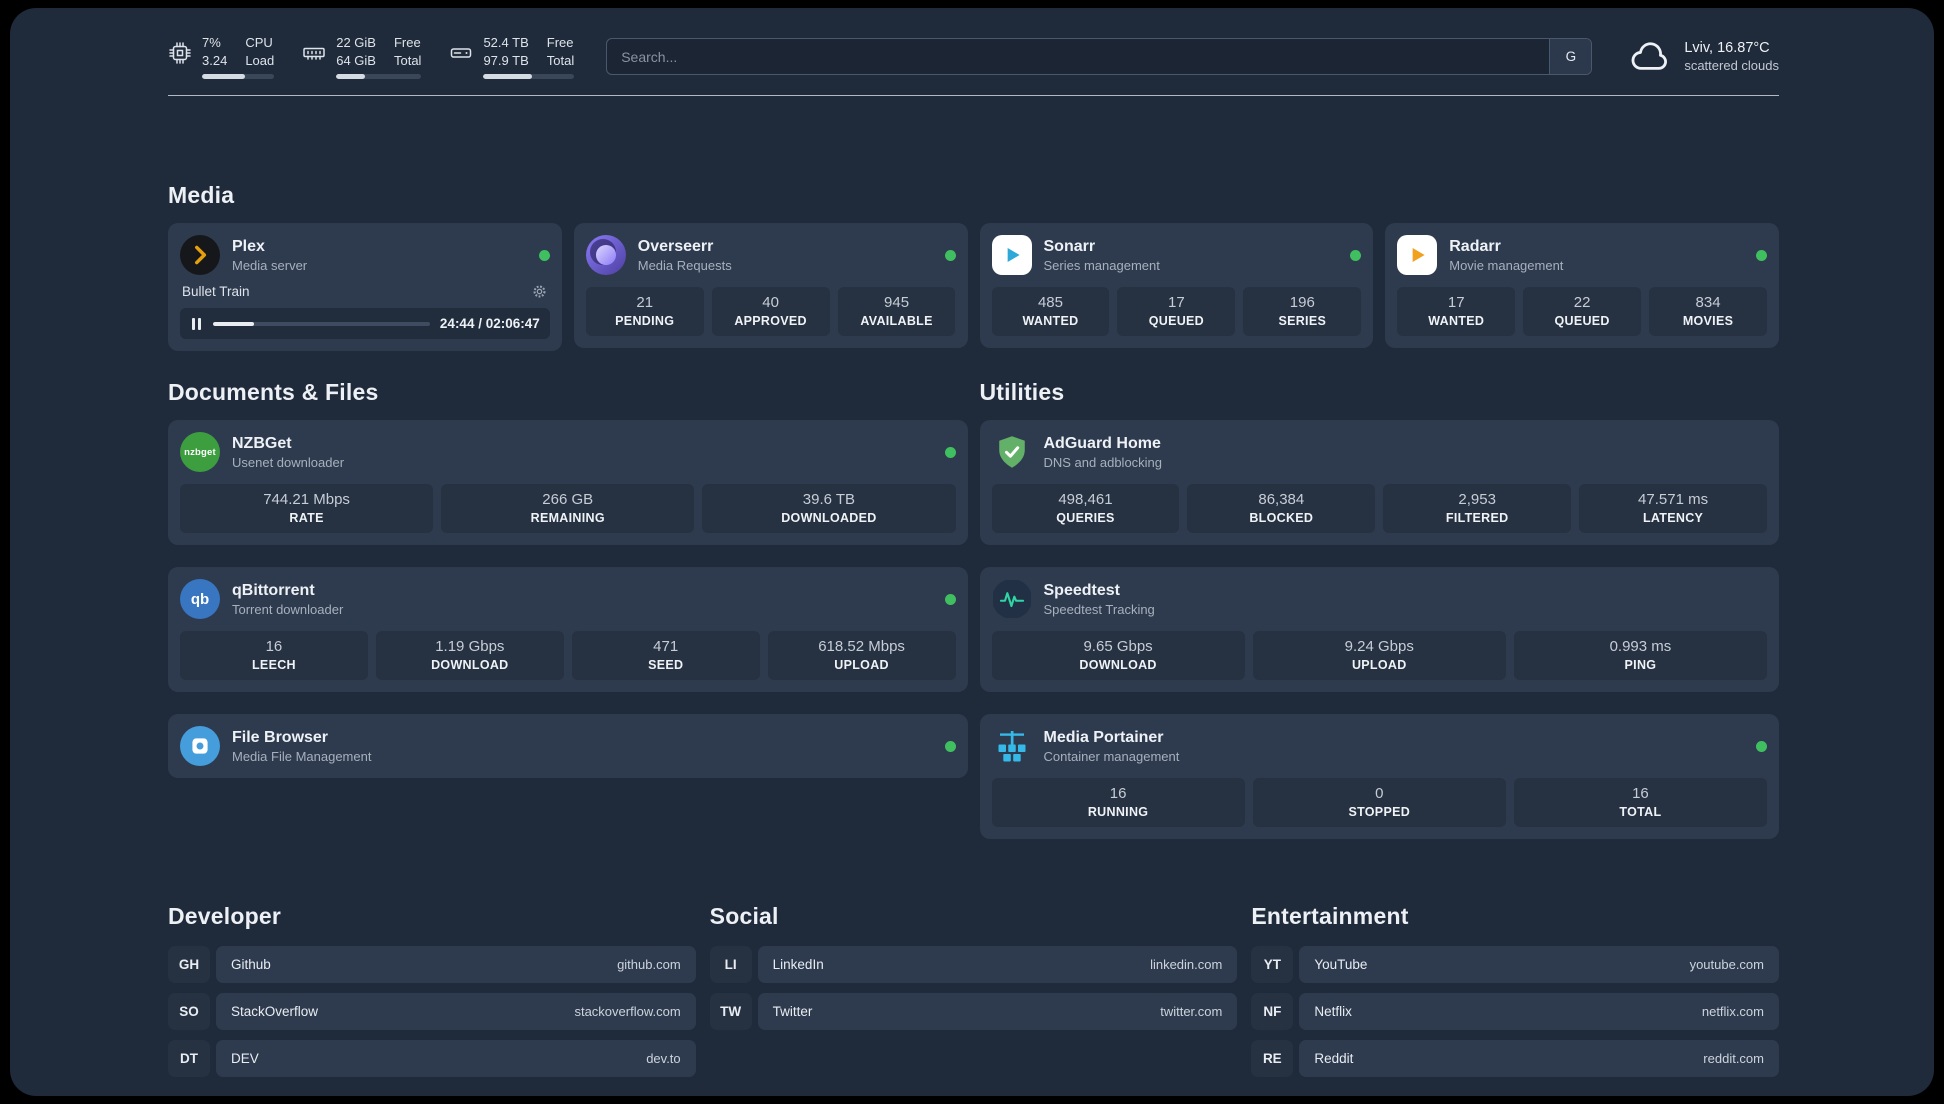 The image size is (1944, 1104). I want to click on seek-bar, so click(321, 323).